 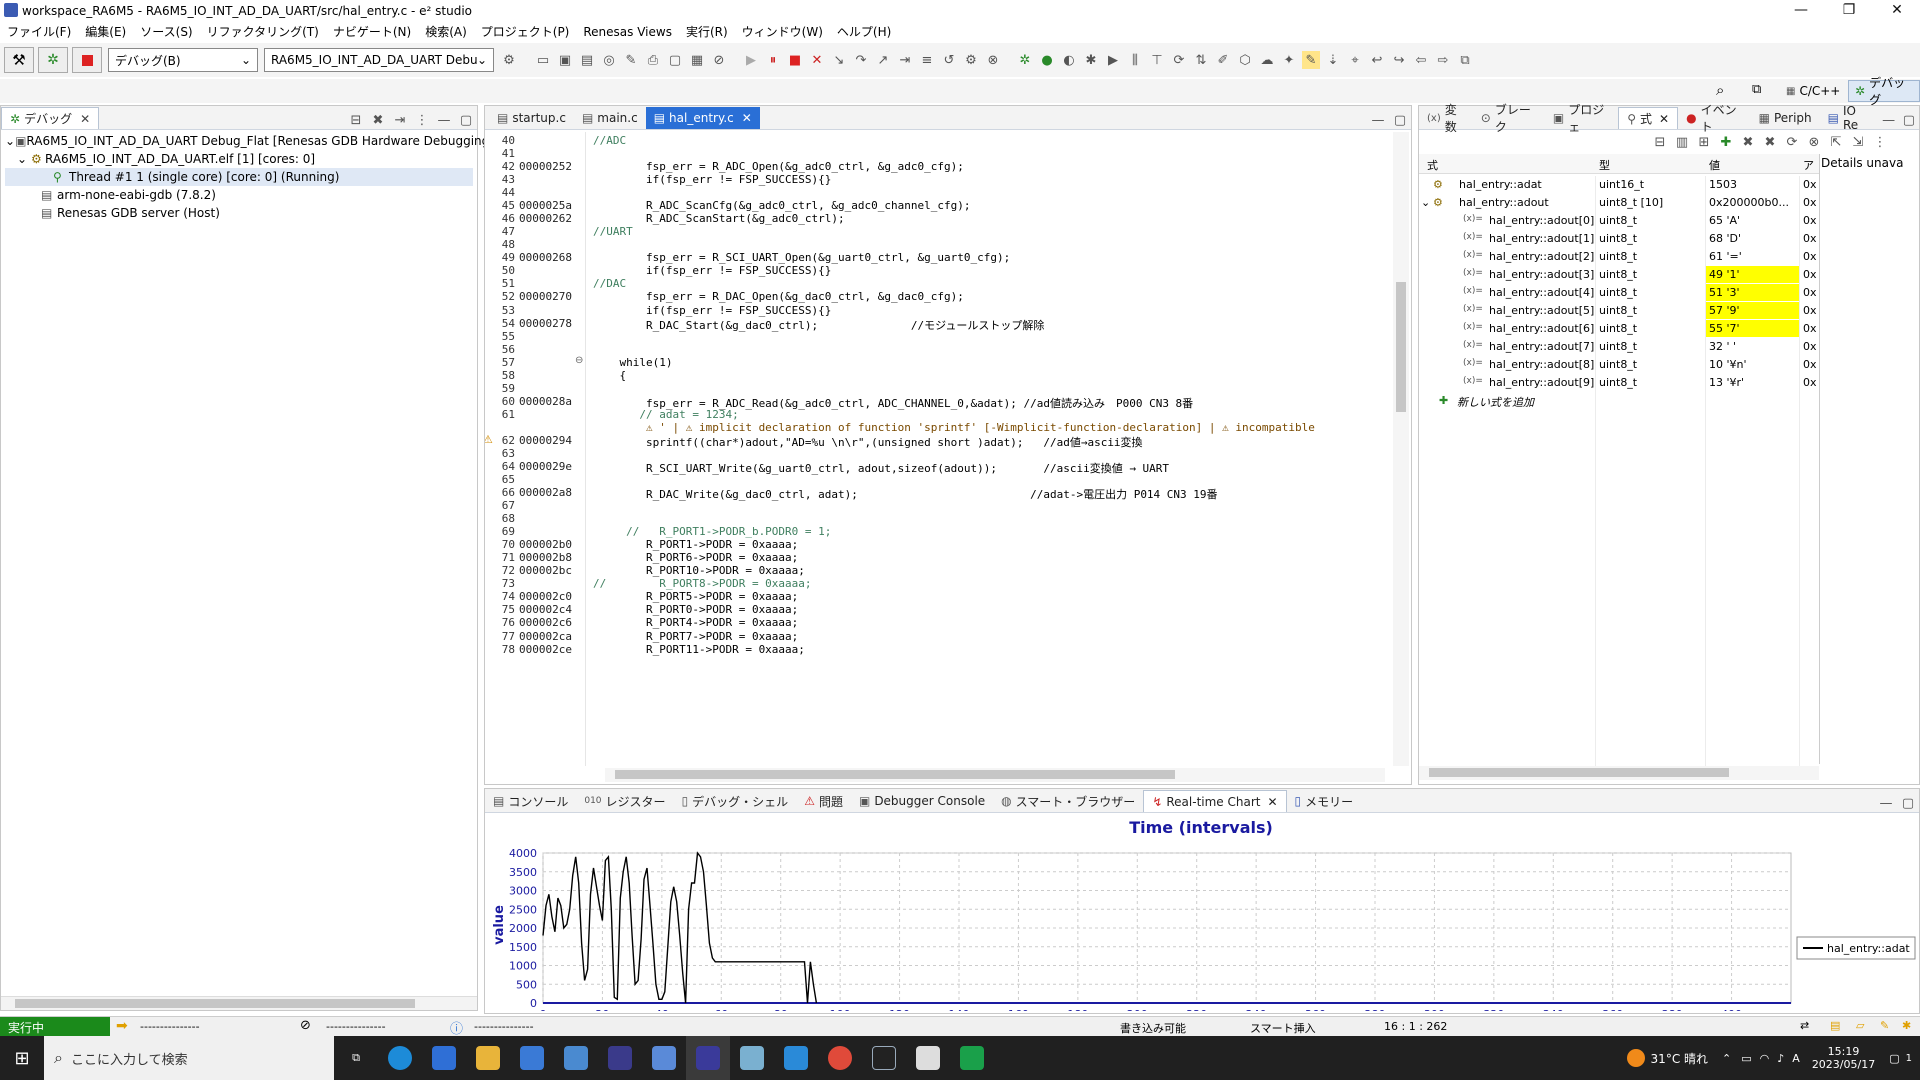 What do you see at coordinates (782, 32) in the screenshot?
I see `menu-window: ウィンドウ(W)` at bounding box center [782, 32].